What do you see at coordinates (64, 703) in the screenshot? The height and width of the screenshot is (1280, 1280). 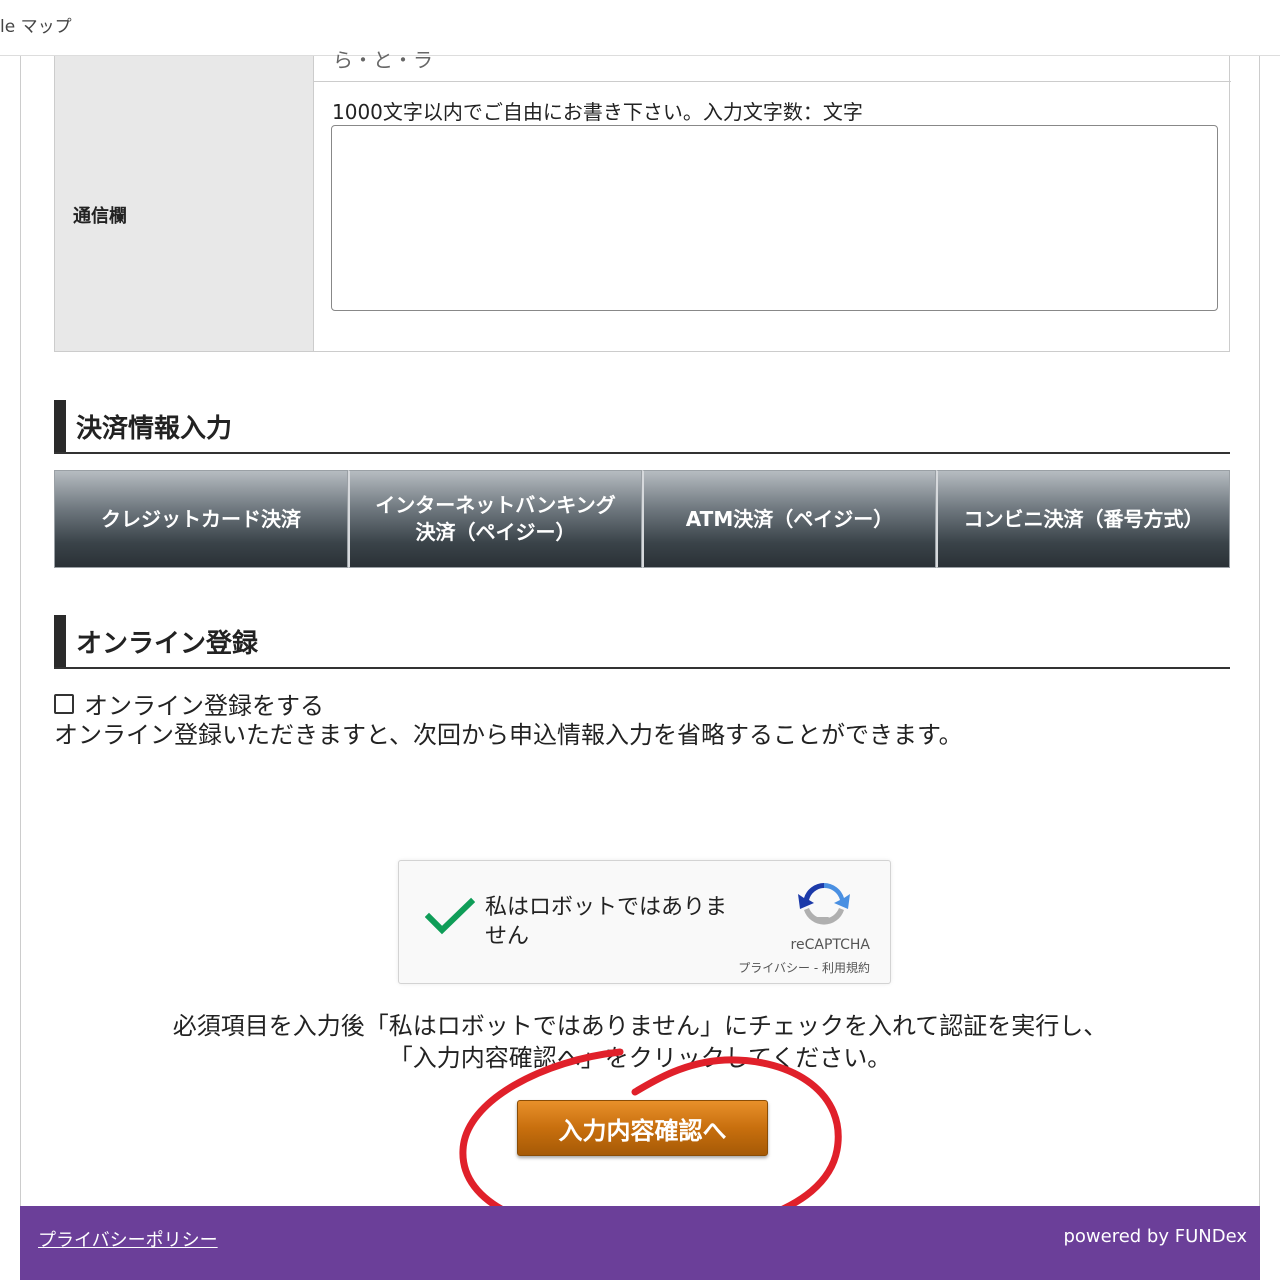 I see `online-register-checkbox` at bounding box center [64, 703].